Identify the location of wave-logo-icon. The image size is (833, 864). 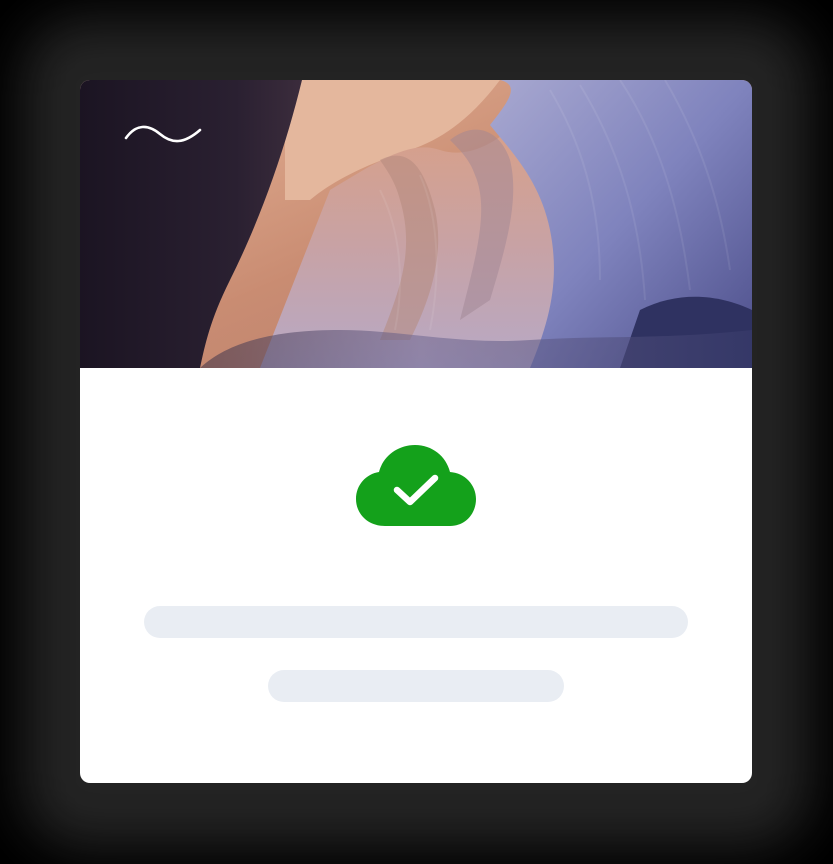
(163, 134).